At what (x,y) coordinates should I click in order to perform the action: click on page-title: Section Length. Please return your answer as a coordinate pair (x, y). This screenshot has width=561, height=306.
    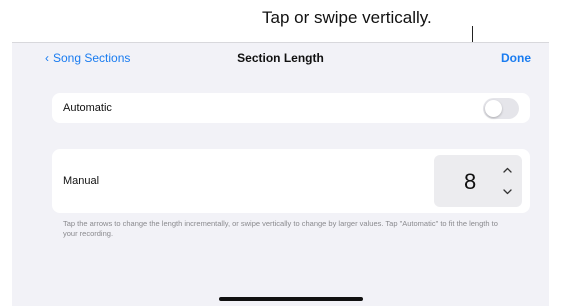
    Looking at the image, I should click on (280, 58).